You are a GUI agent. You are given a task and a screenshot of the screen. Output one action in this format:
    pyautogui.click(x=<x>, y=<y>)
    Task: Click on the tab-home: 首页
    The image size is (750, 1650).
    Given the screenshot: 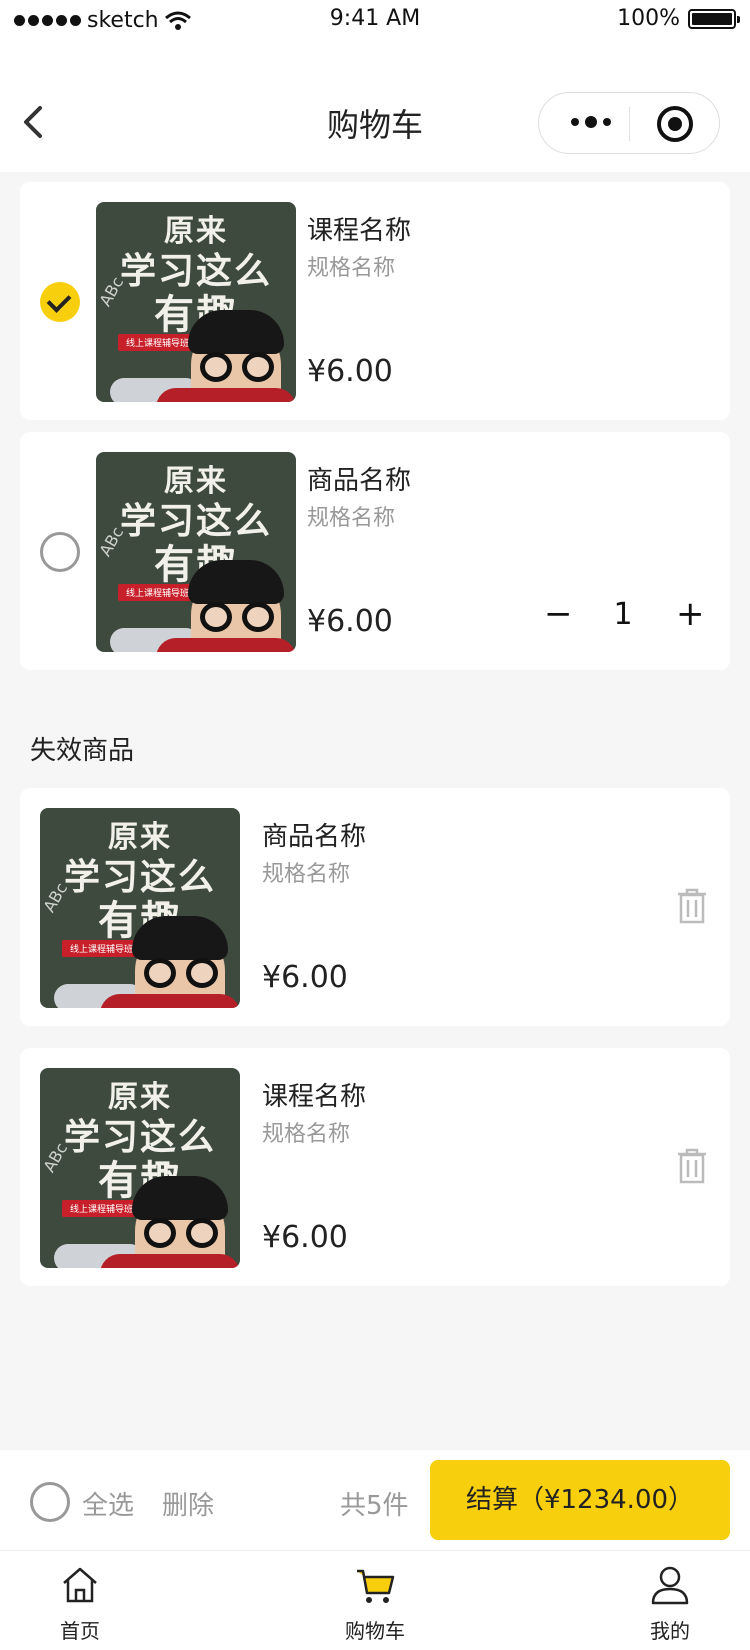 What is the action you would take?
    pyautogui.click(x=80, y=1603)
    